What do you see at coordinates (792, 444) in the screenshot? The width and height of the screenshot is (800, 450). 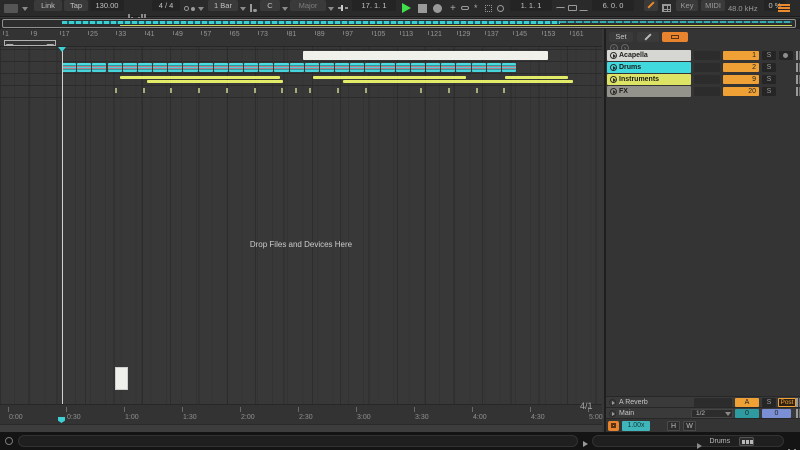 I see `output-meter-icon` at bounding box center [792, 444].